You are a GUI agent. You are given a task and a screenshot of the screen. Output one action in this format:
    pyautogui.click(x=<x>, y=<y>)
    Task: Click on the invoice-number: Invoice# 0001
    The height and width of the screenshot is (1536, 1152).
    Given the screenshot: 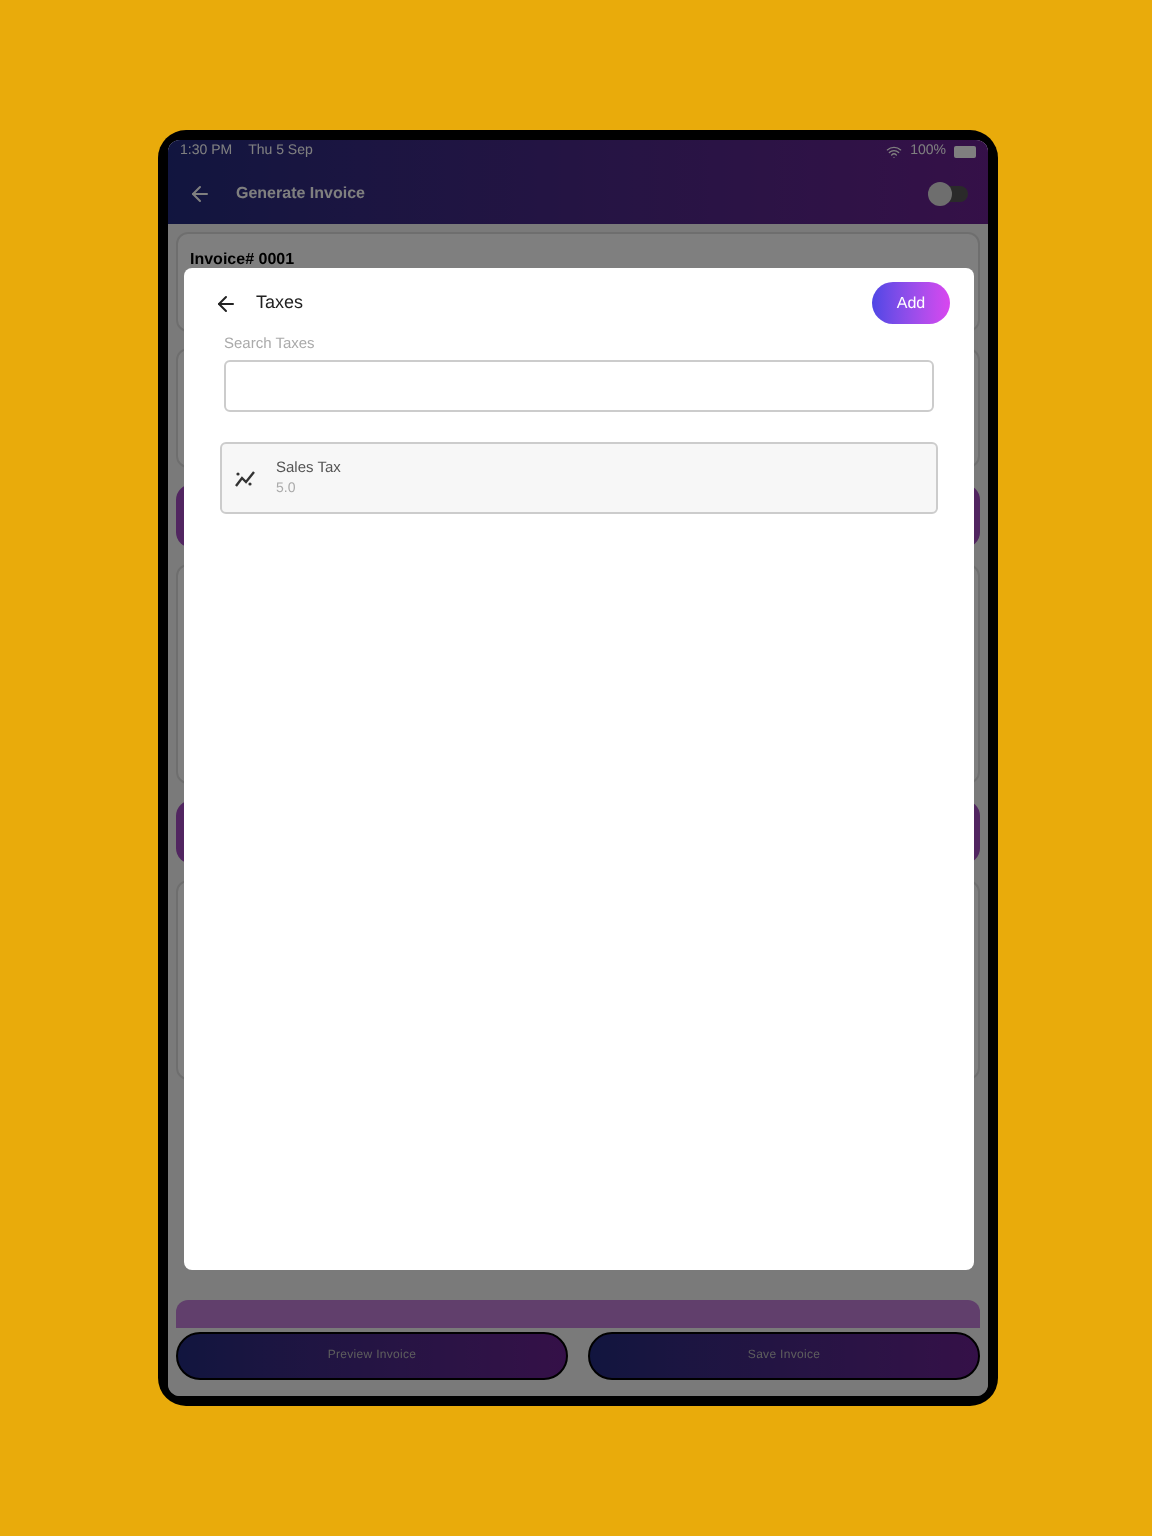 What is the action you would take?
    pyautogui.click(x=242, y=259)
    